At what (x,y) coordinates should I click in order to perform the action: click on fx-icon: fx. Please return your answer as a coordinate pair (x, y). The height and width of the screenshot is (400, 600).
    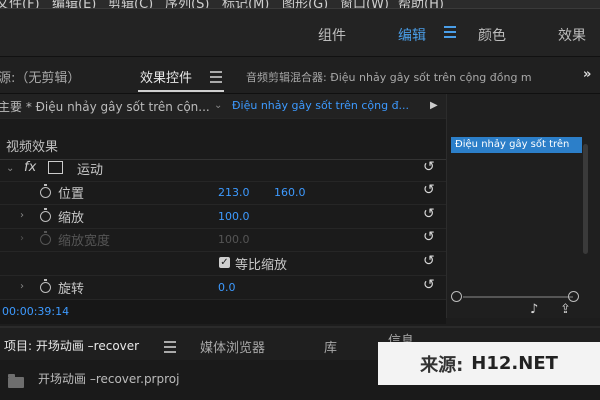
    Looking at the image, I should click on (30, 167).